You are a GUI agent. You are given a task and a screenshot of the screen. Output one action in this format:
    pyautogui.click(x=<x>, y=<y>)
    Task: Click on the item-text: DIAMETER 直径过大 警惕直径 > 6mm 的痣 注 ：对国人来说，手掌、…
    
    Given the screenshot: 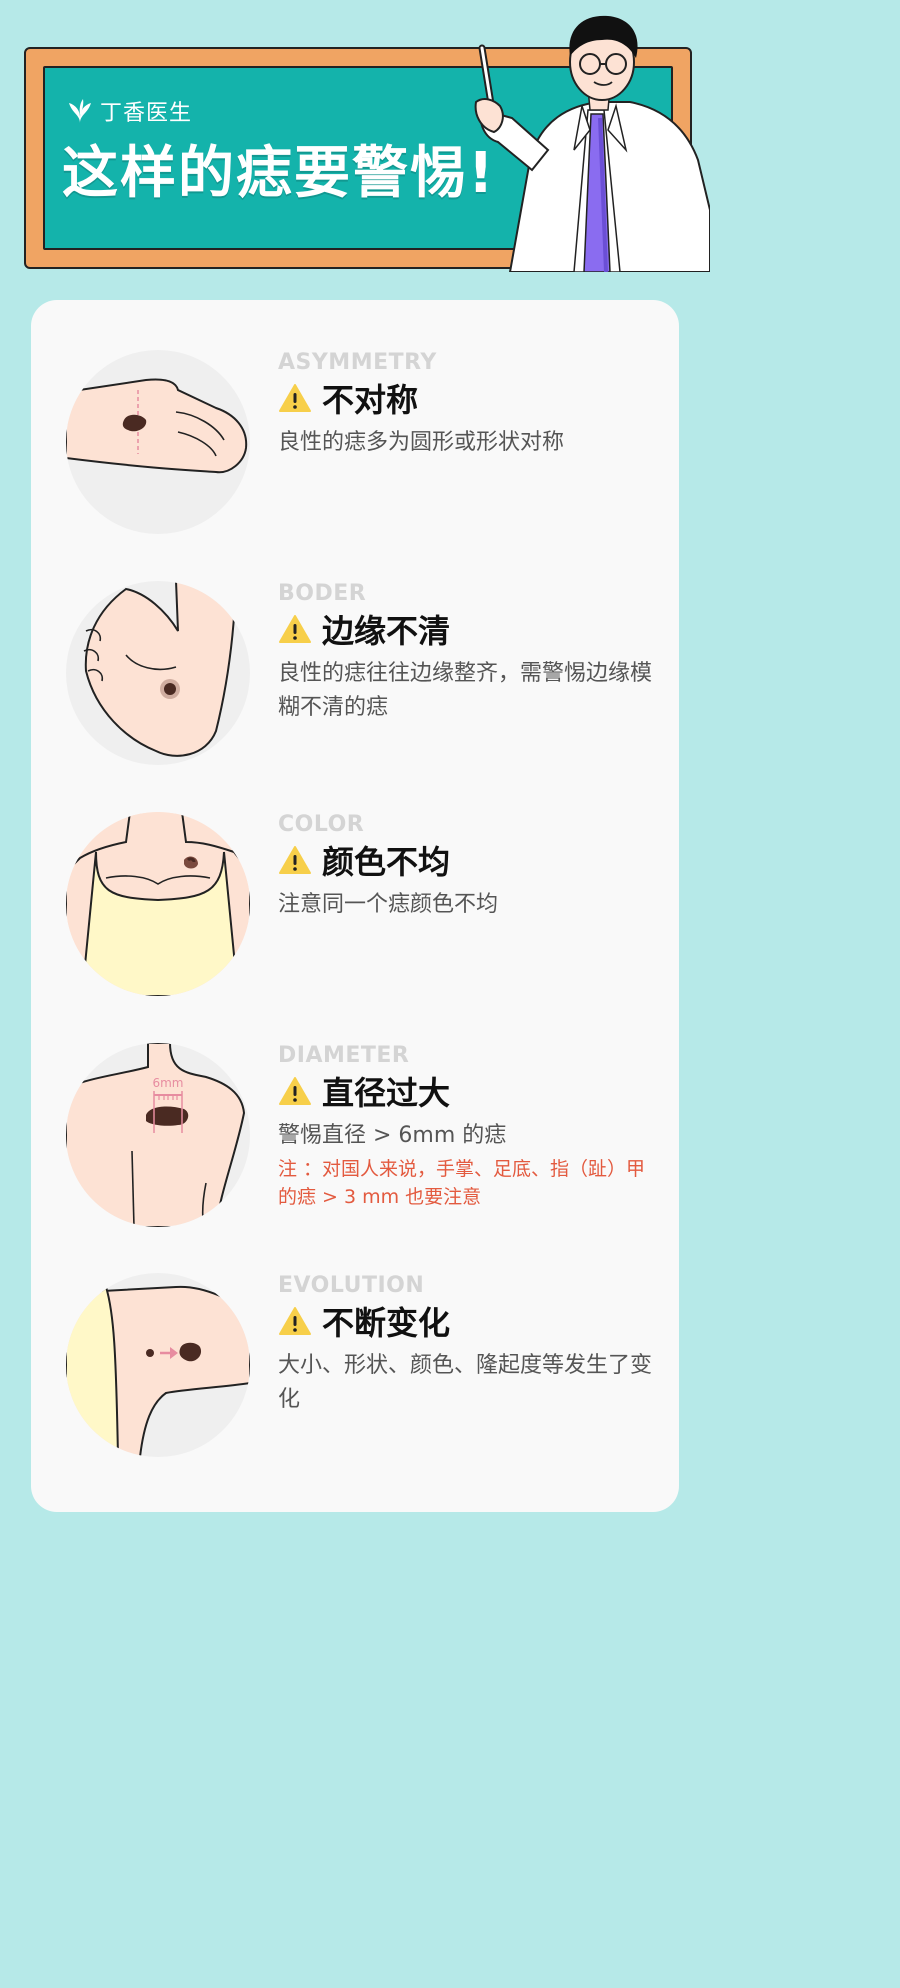 What is the action you would take?
    pyautogui.click(x=468, y=1127)
    